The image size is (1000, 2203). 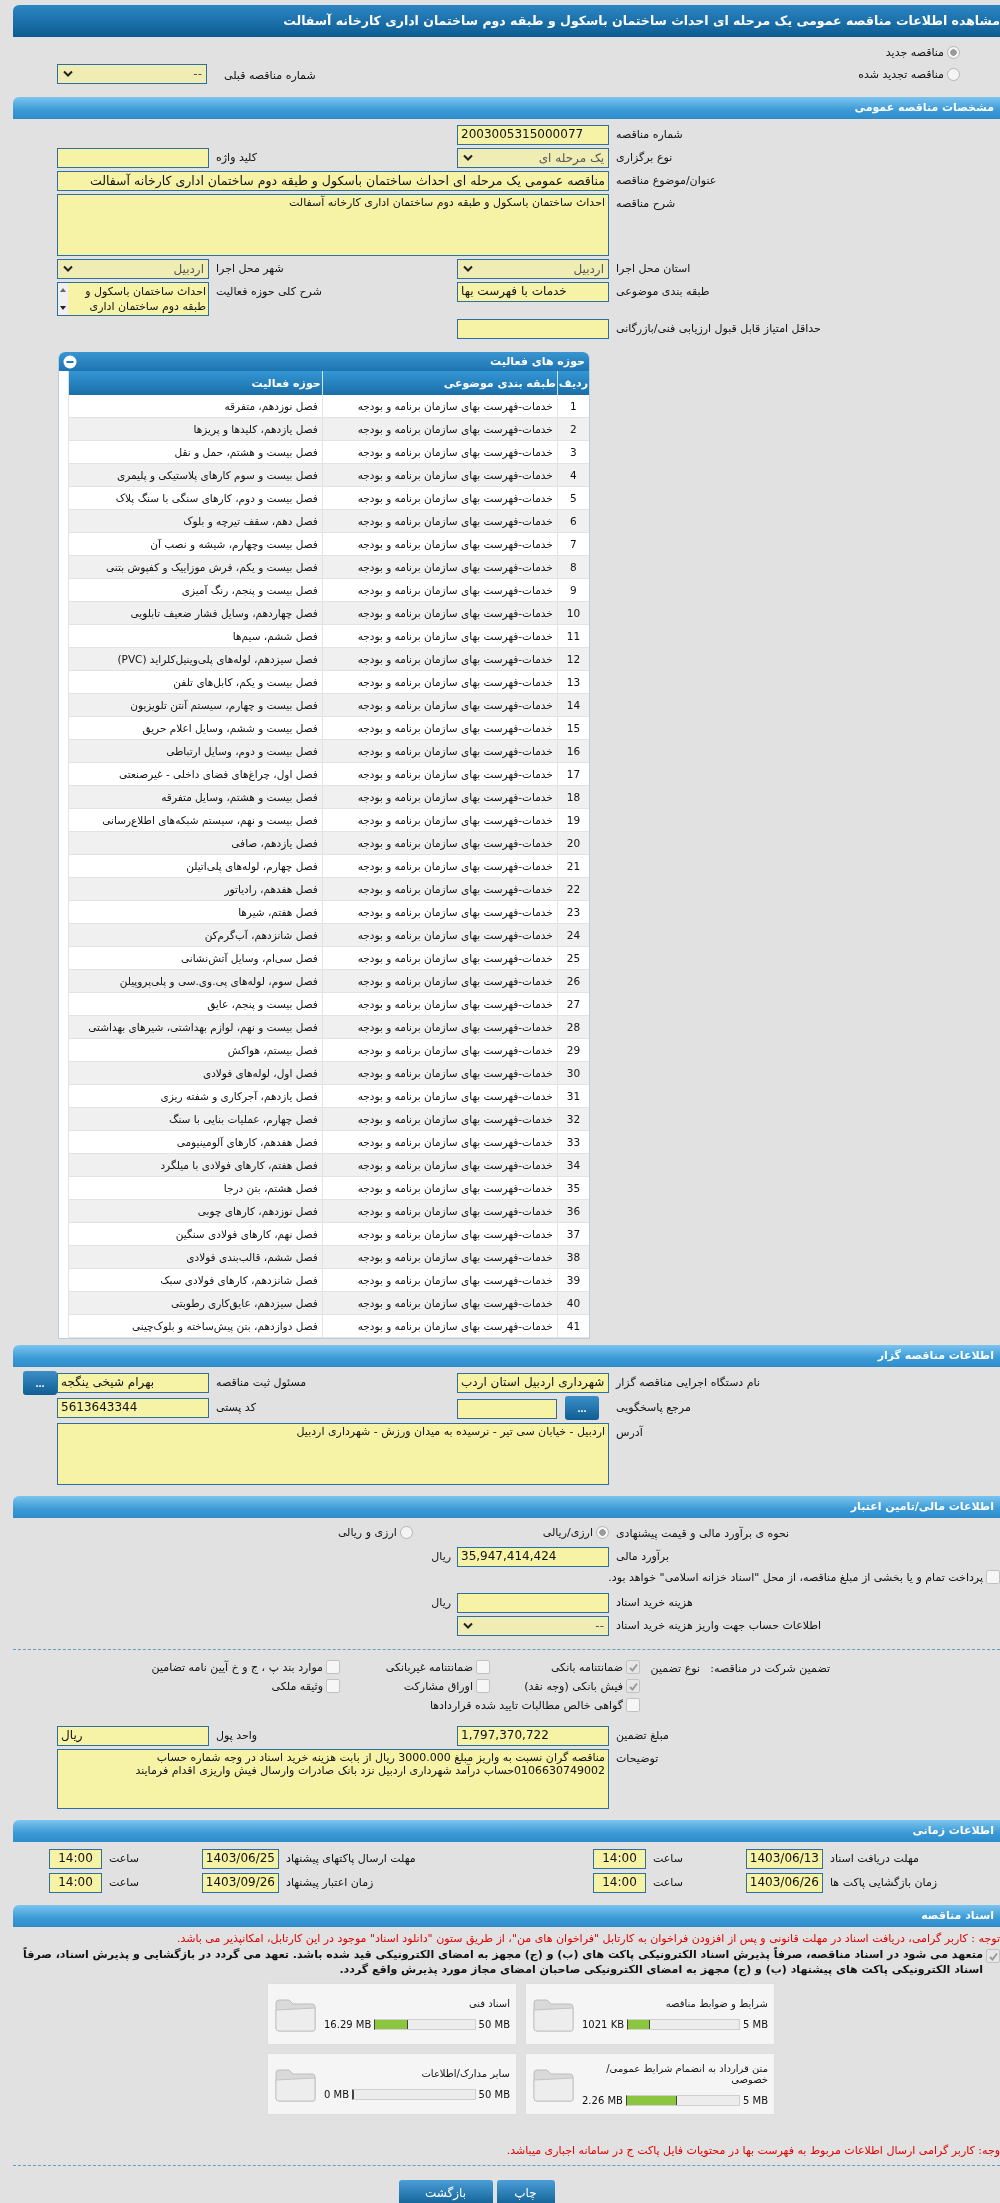 I want to click on text-field: ریال, so click(x=133, y=1736).